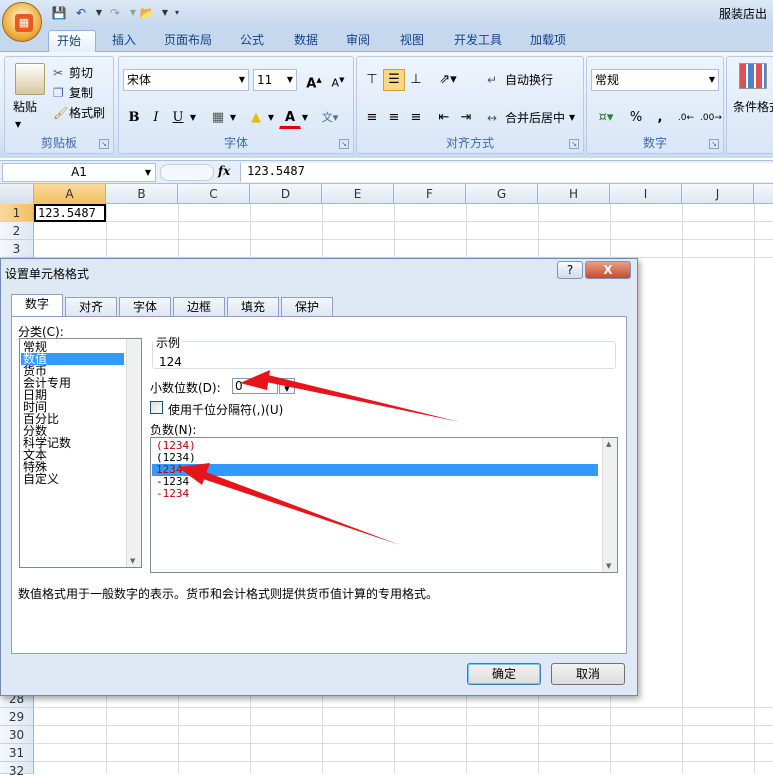 This screenshot has width=773, height=780. Describe the element at coordinates (660, 118) in the screenshot. I see `comma-button: ,` at that location.